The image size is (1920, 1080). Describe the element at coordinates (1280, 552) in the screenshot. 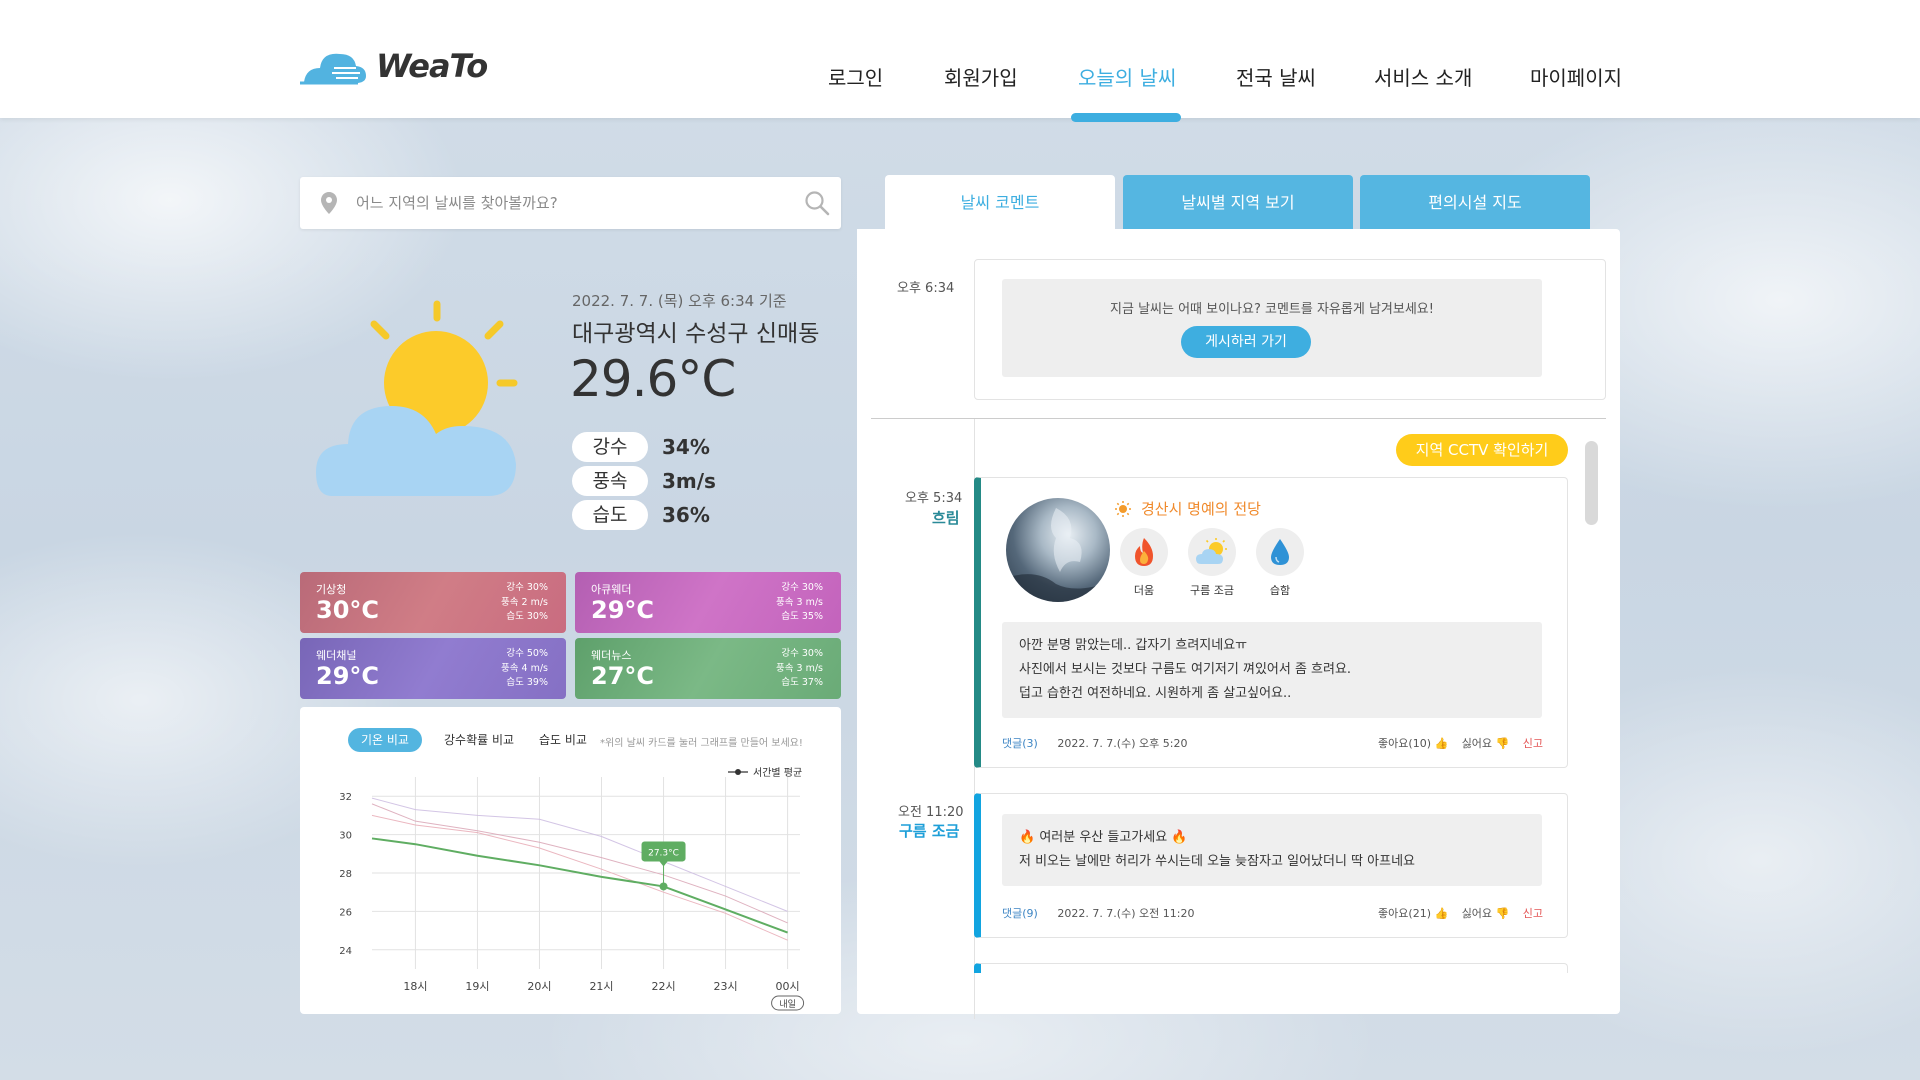

I see `water-drop-icon` at that location.